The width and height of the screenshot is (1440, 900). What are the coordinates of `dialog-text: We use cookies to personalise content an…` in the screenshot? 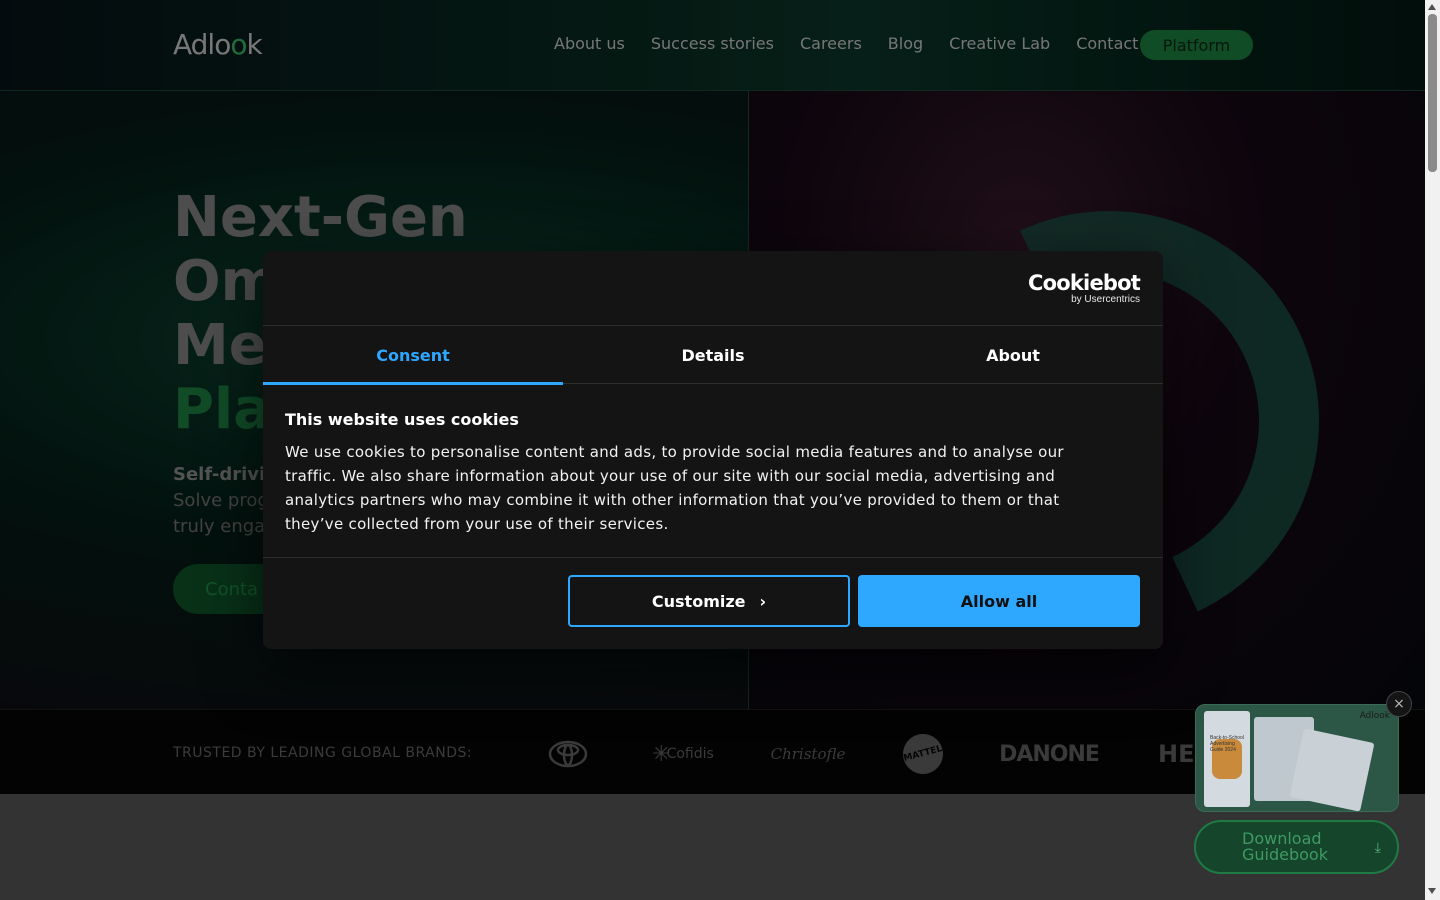 It's located at (674, 488).